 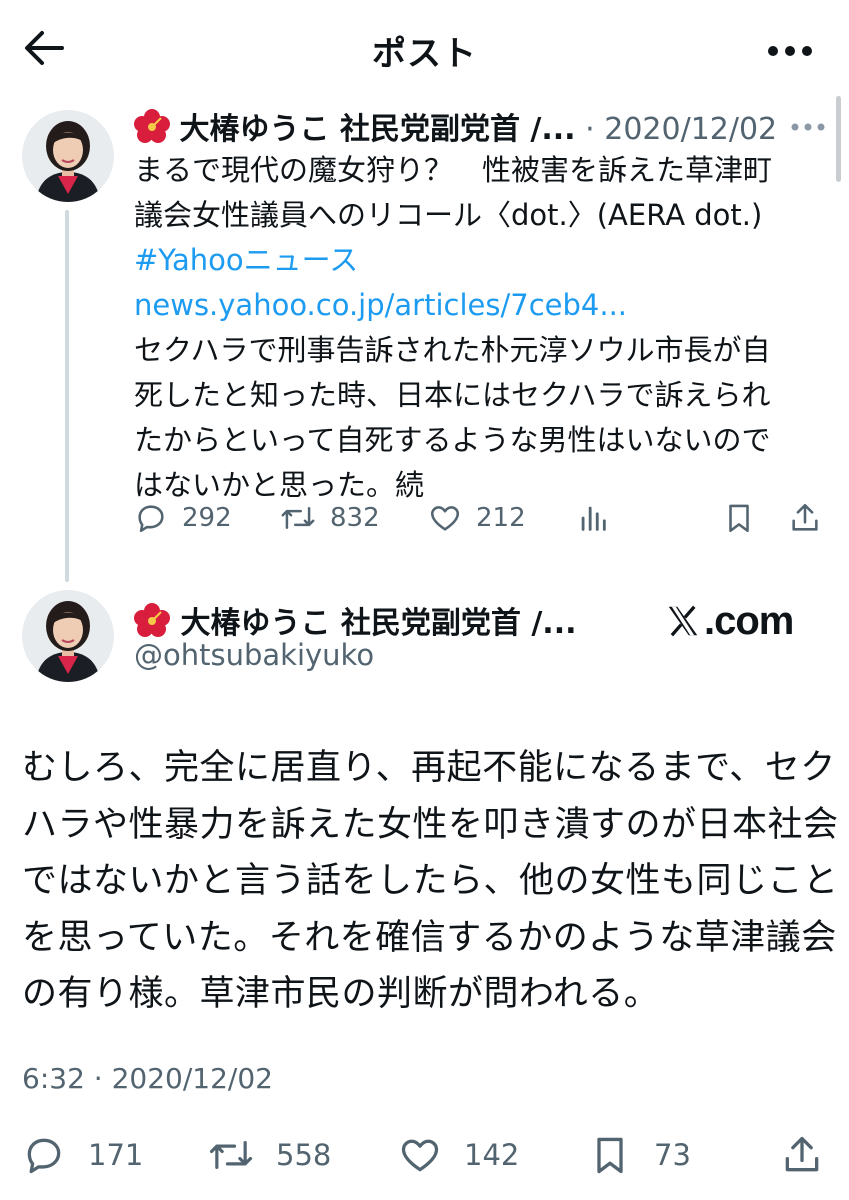 I want to click on repost-button: 832, so click(x=330, y=518).